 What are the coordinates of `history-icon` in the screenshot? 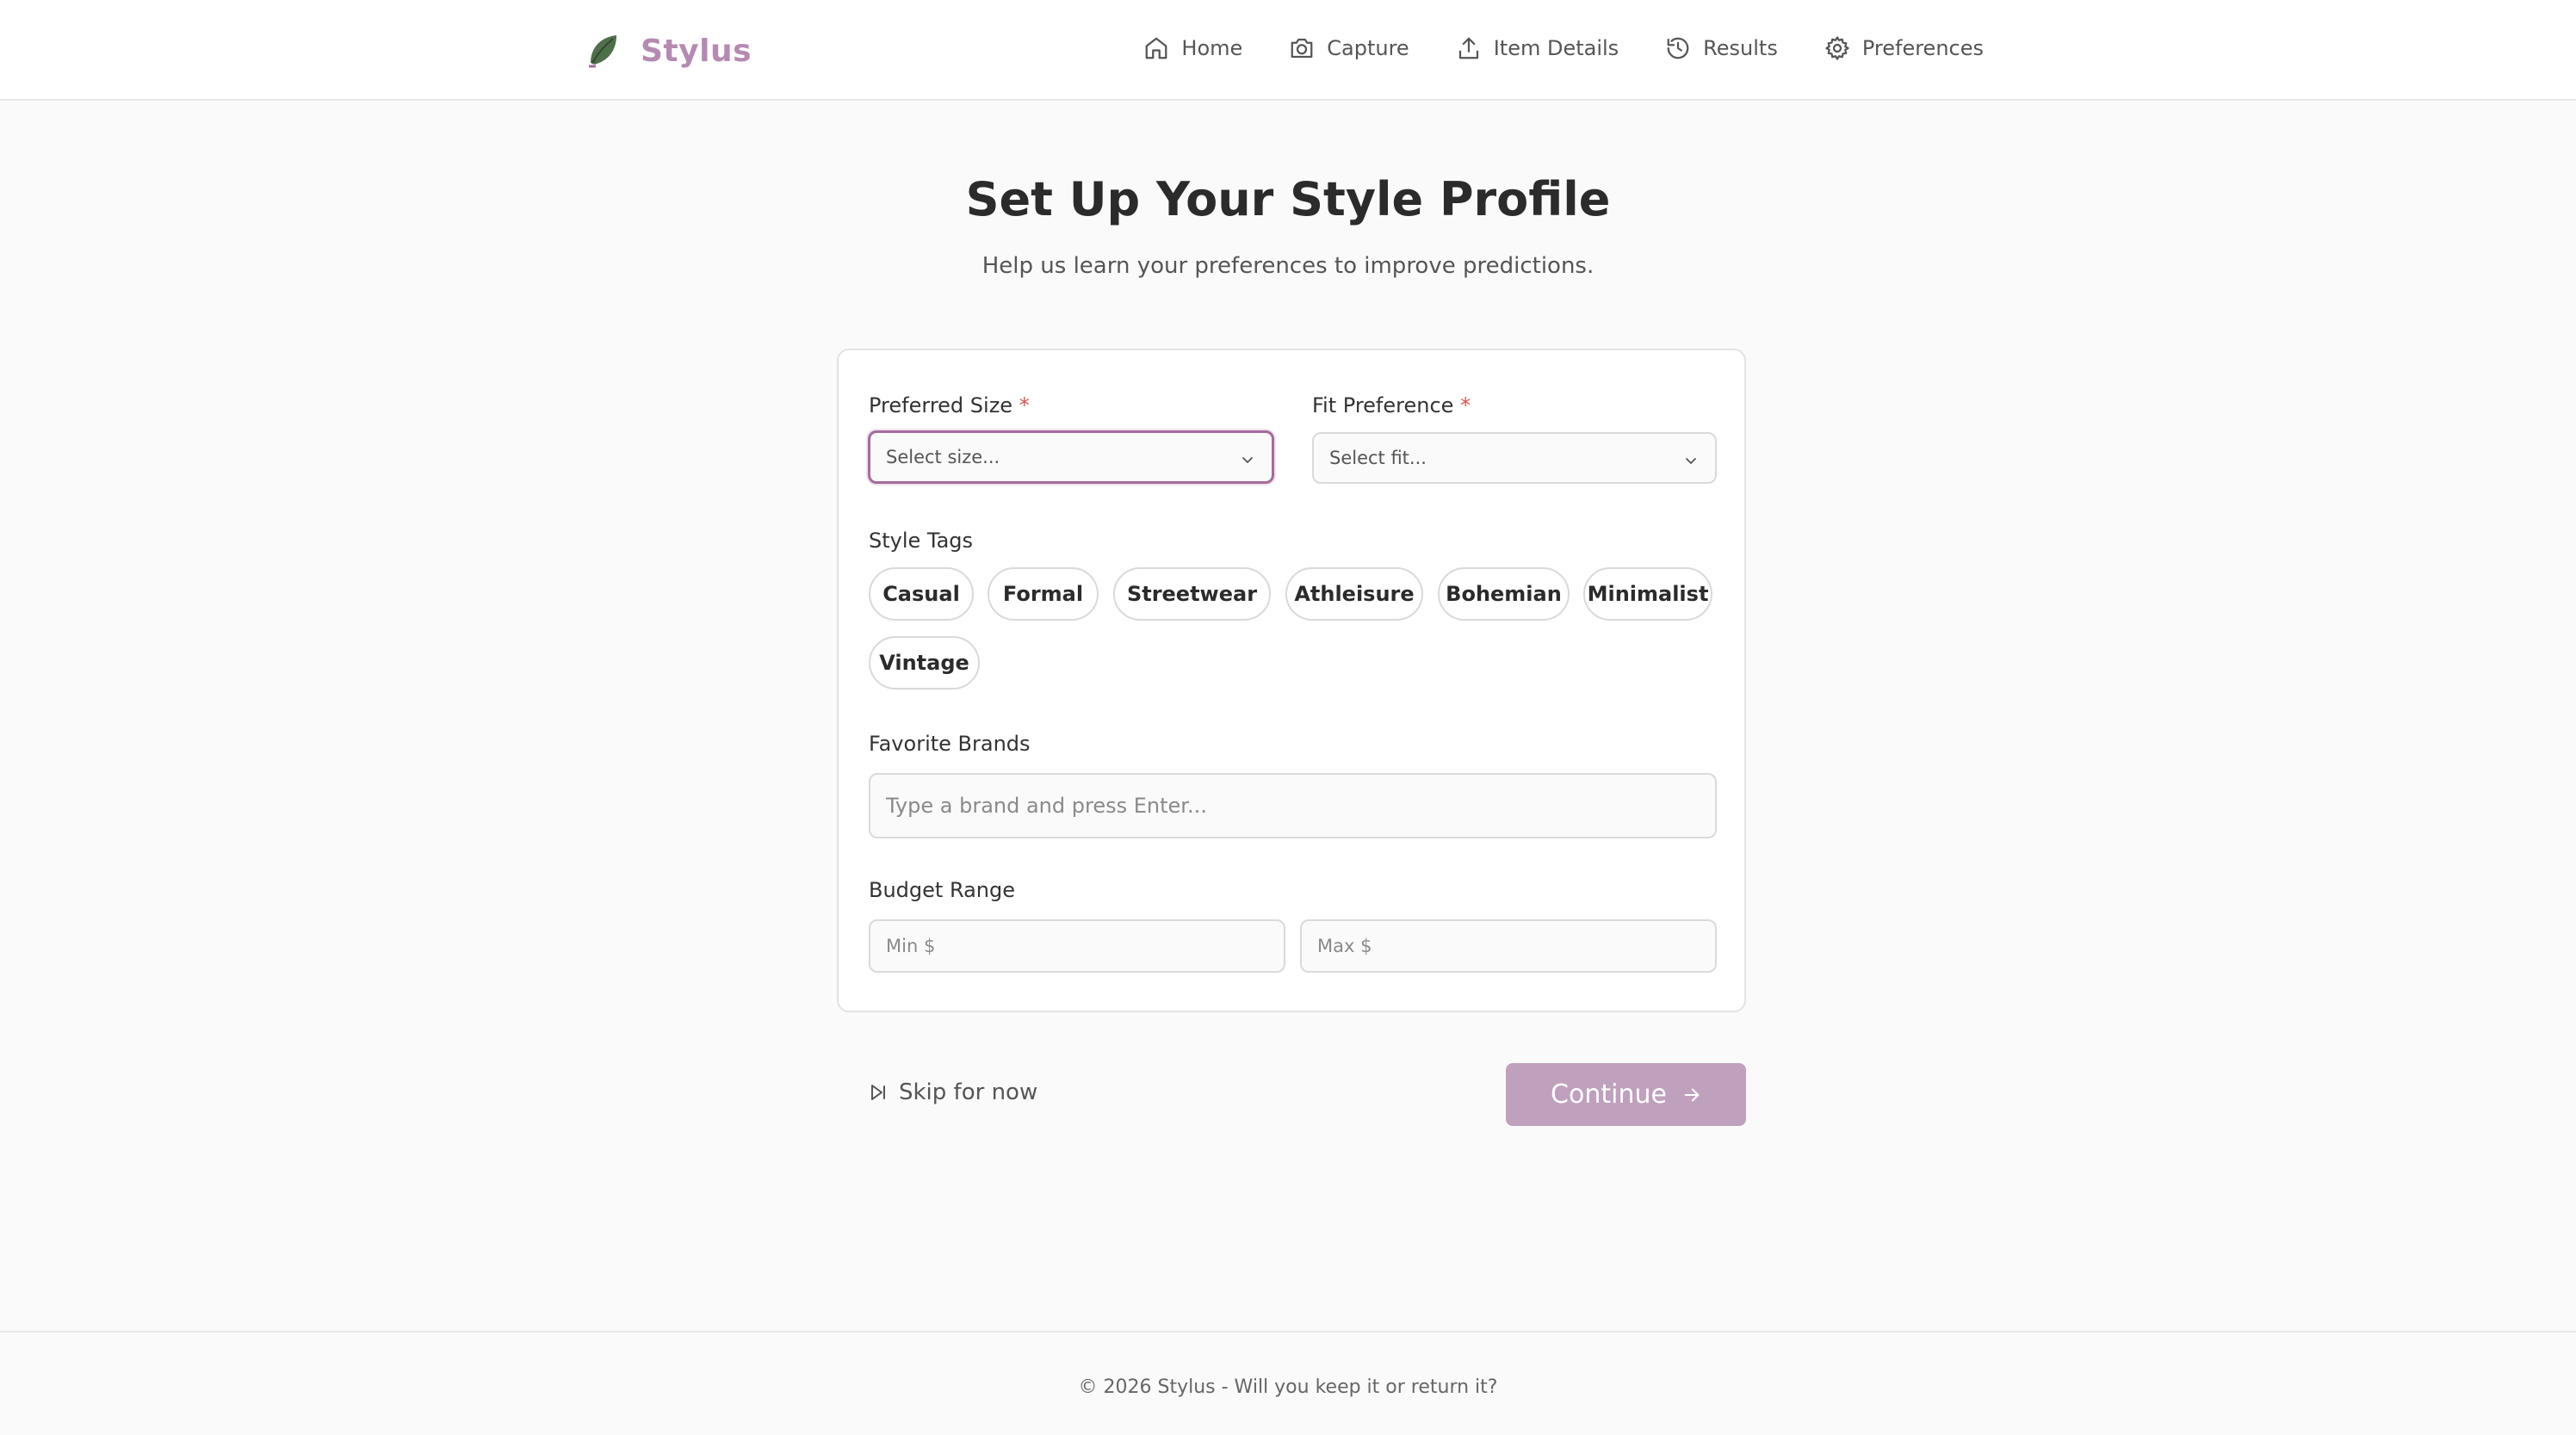 It's located at (1678, 48).